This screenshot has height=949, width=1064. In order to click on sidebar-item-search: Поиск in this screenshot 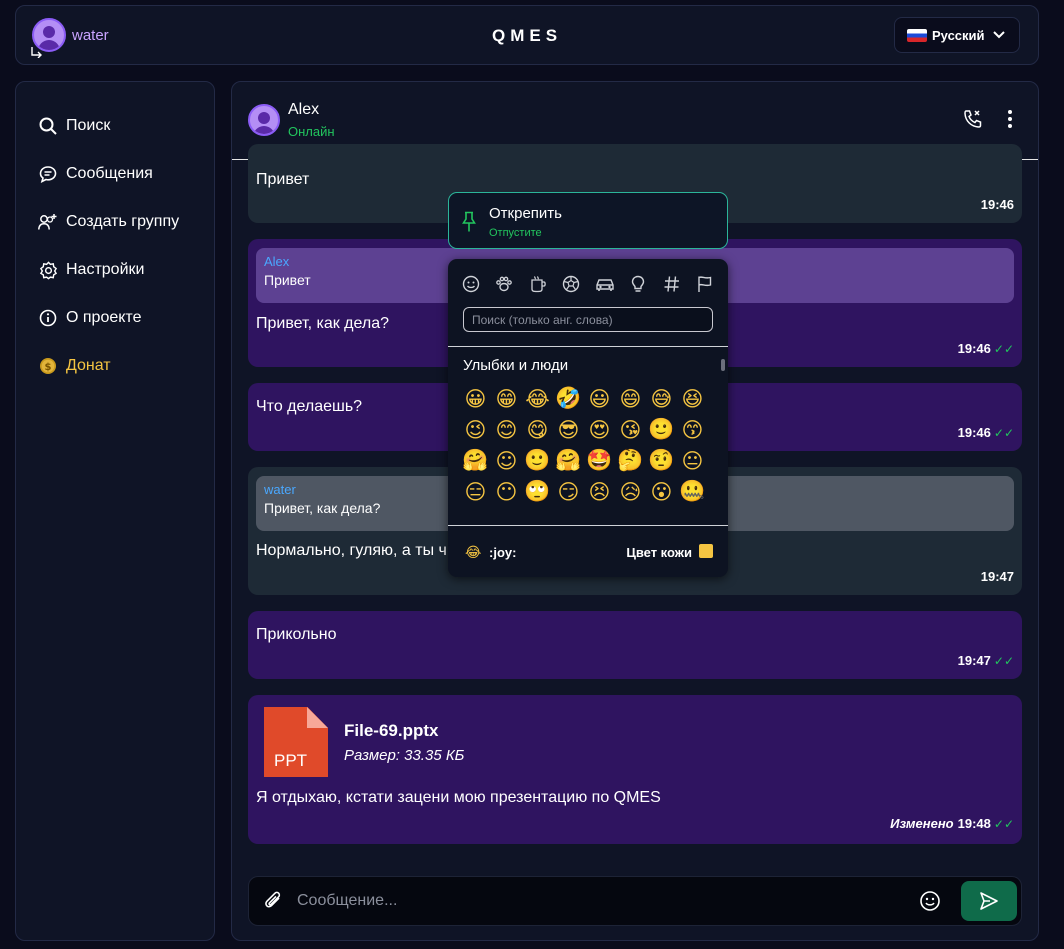, I will do `click(115, 126)`.